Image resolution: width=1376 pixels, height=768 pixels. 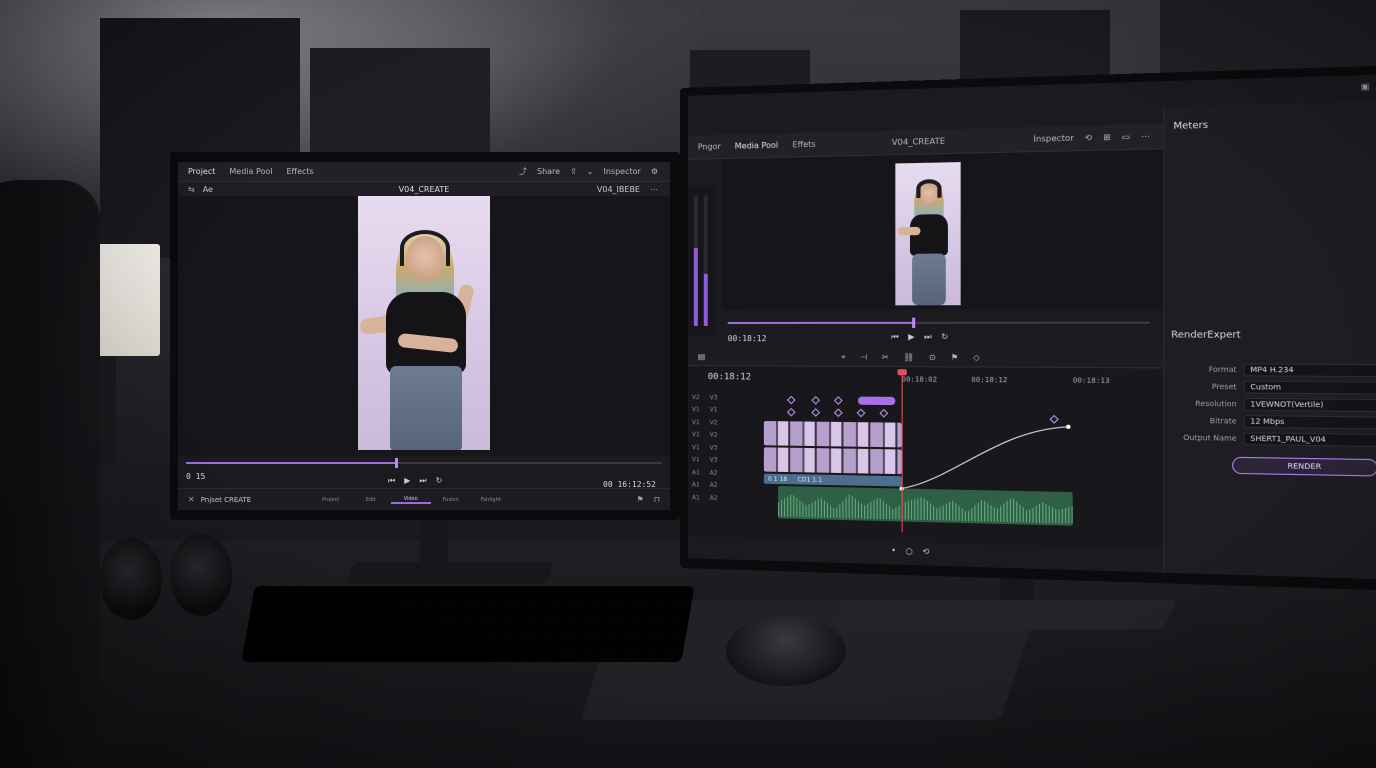 I want to click on nav-edit: Edit, so click(x=371, y=500).